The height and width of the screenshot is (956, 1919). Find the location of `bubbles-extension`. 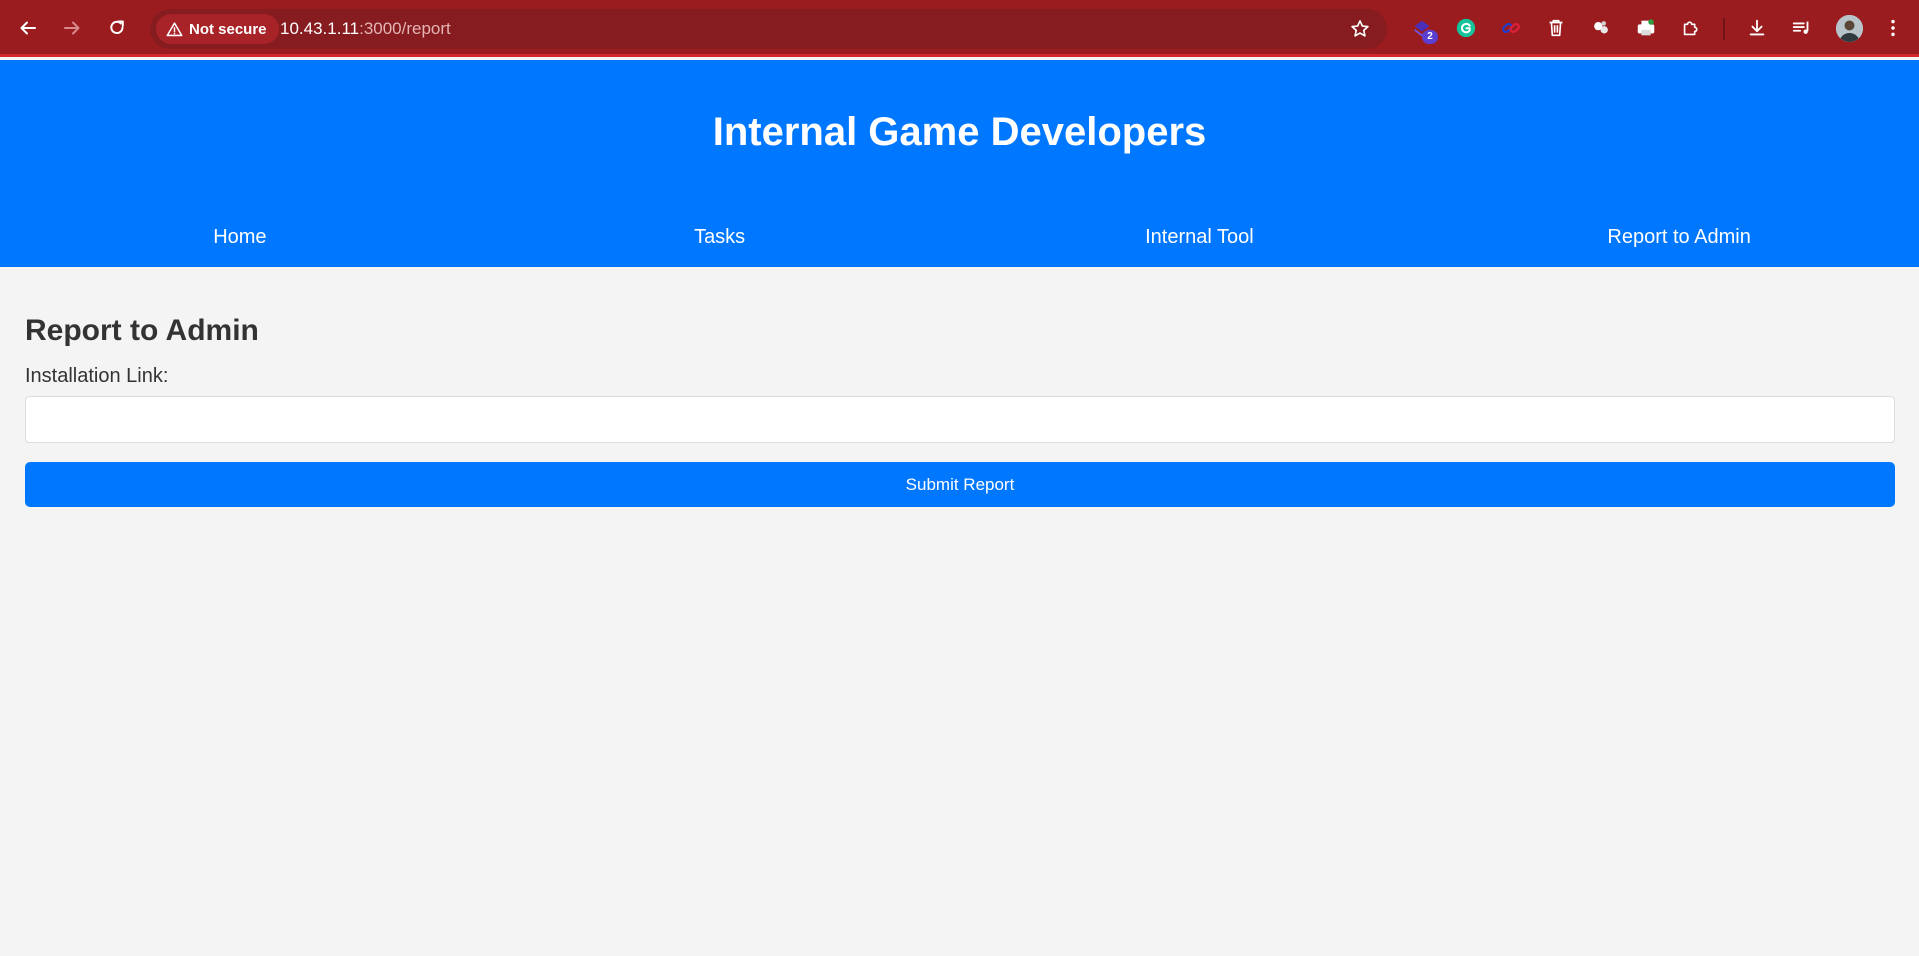

bubbles-extension is located at coordinates (1601, 28).